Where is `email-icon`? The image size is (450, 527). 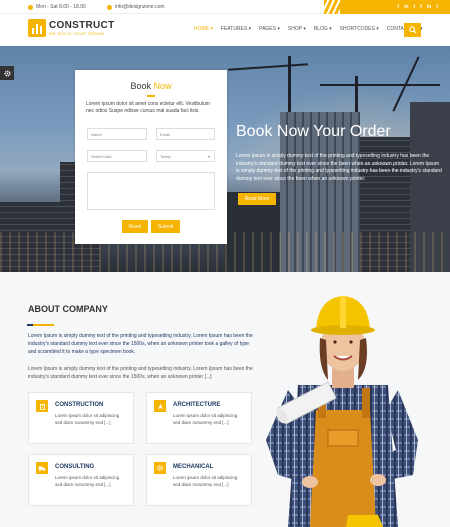
email-icon is located at coordinates (109, 7).